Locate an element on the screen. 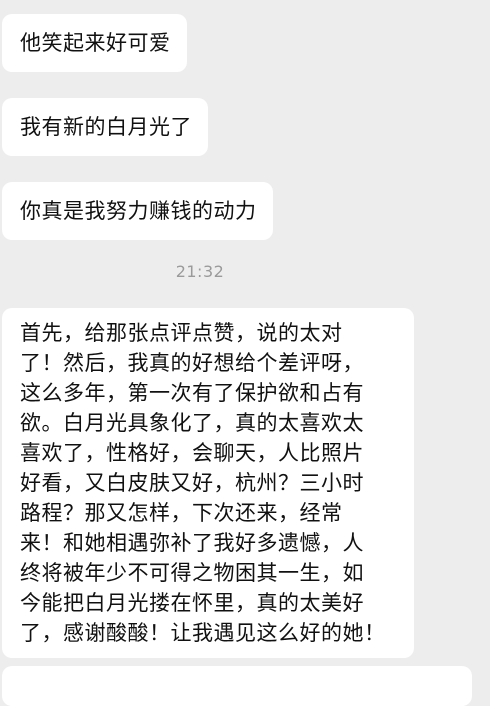 Image resolution: width=490 pixels, height=706 pixels. message-timestamp: 21:32 is located at coordinates (200, 271).